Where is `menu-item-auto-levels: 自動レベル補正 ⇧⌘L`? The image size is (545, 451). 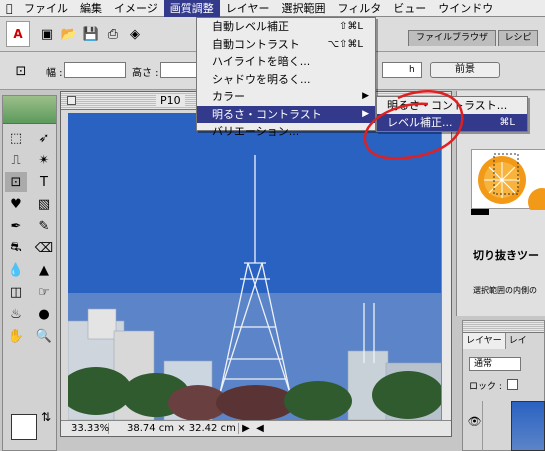 menu-item-auto-levels: 自動レベル補正 ⇧⌘L is located at coordinates (286, 27).